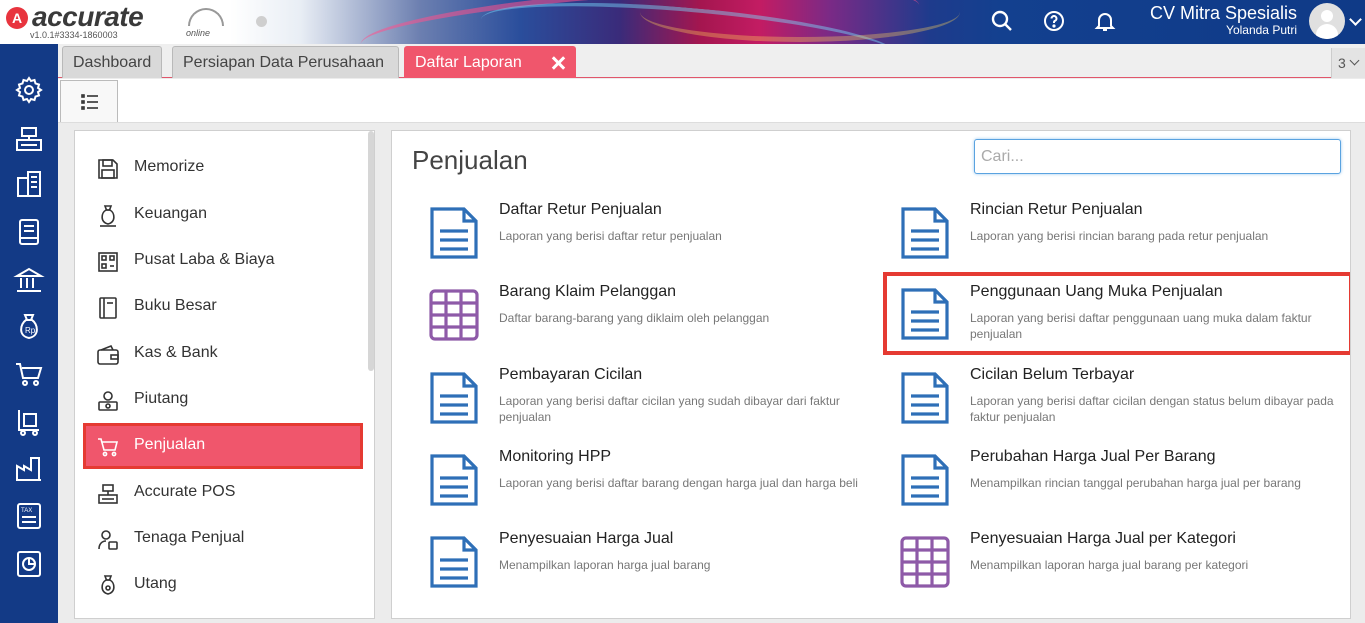  Describe the element at coordinates (204, 259) in the screenshot. I see `sidebar-item-label: Pusat Laba & Biaya` at that location.